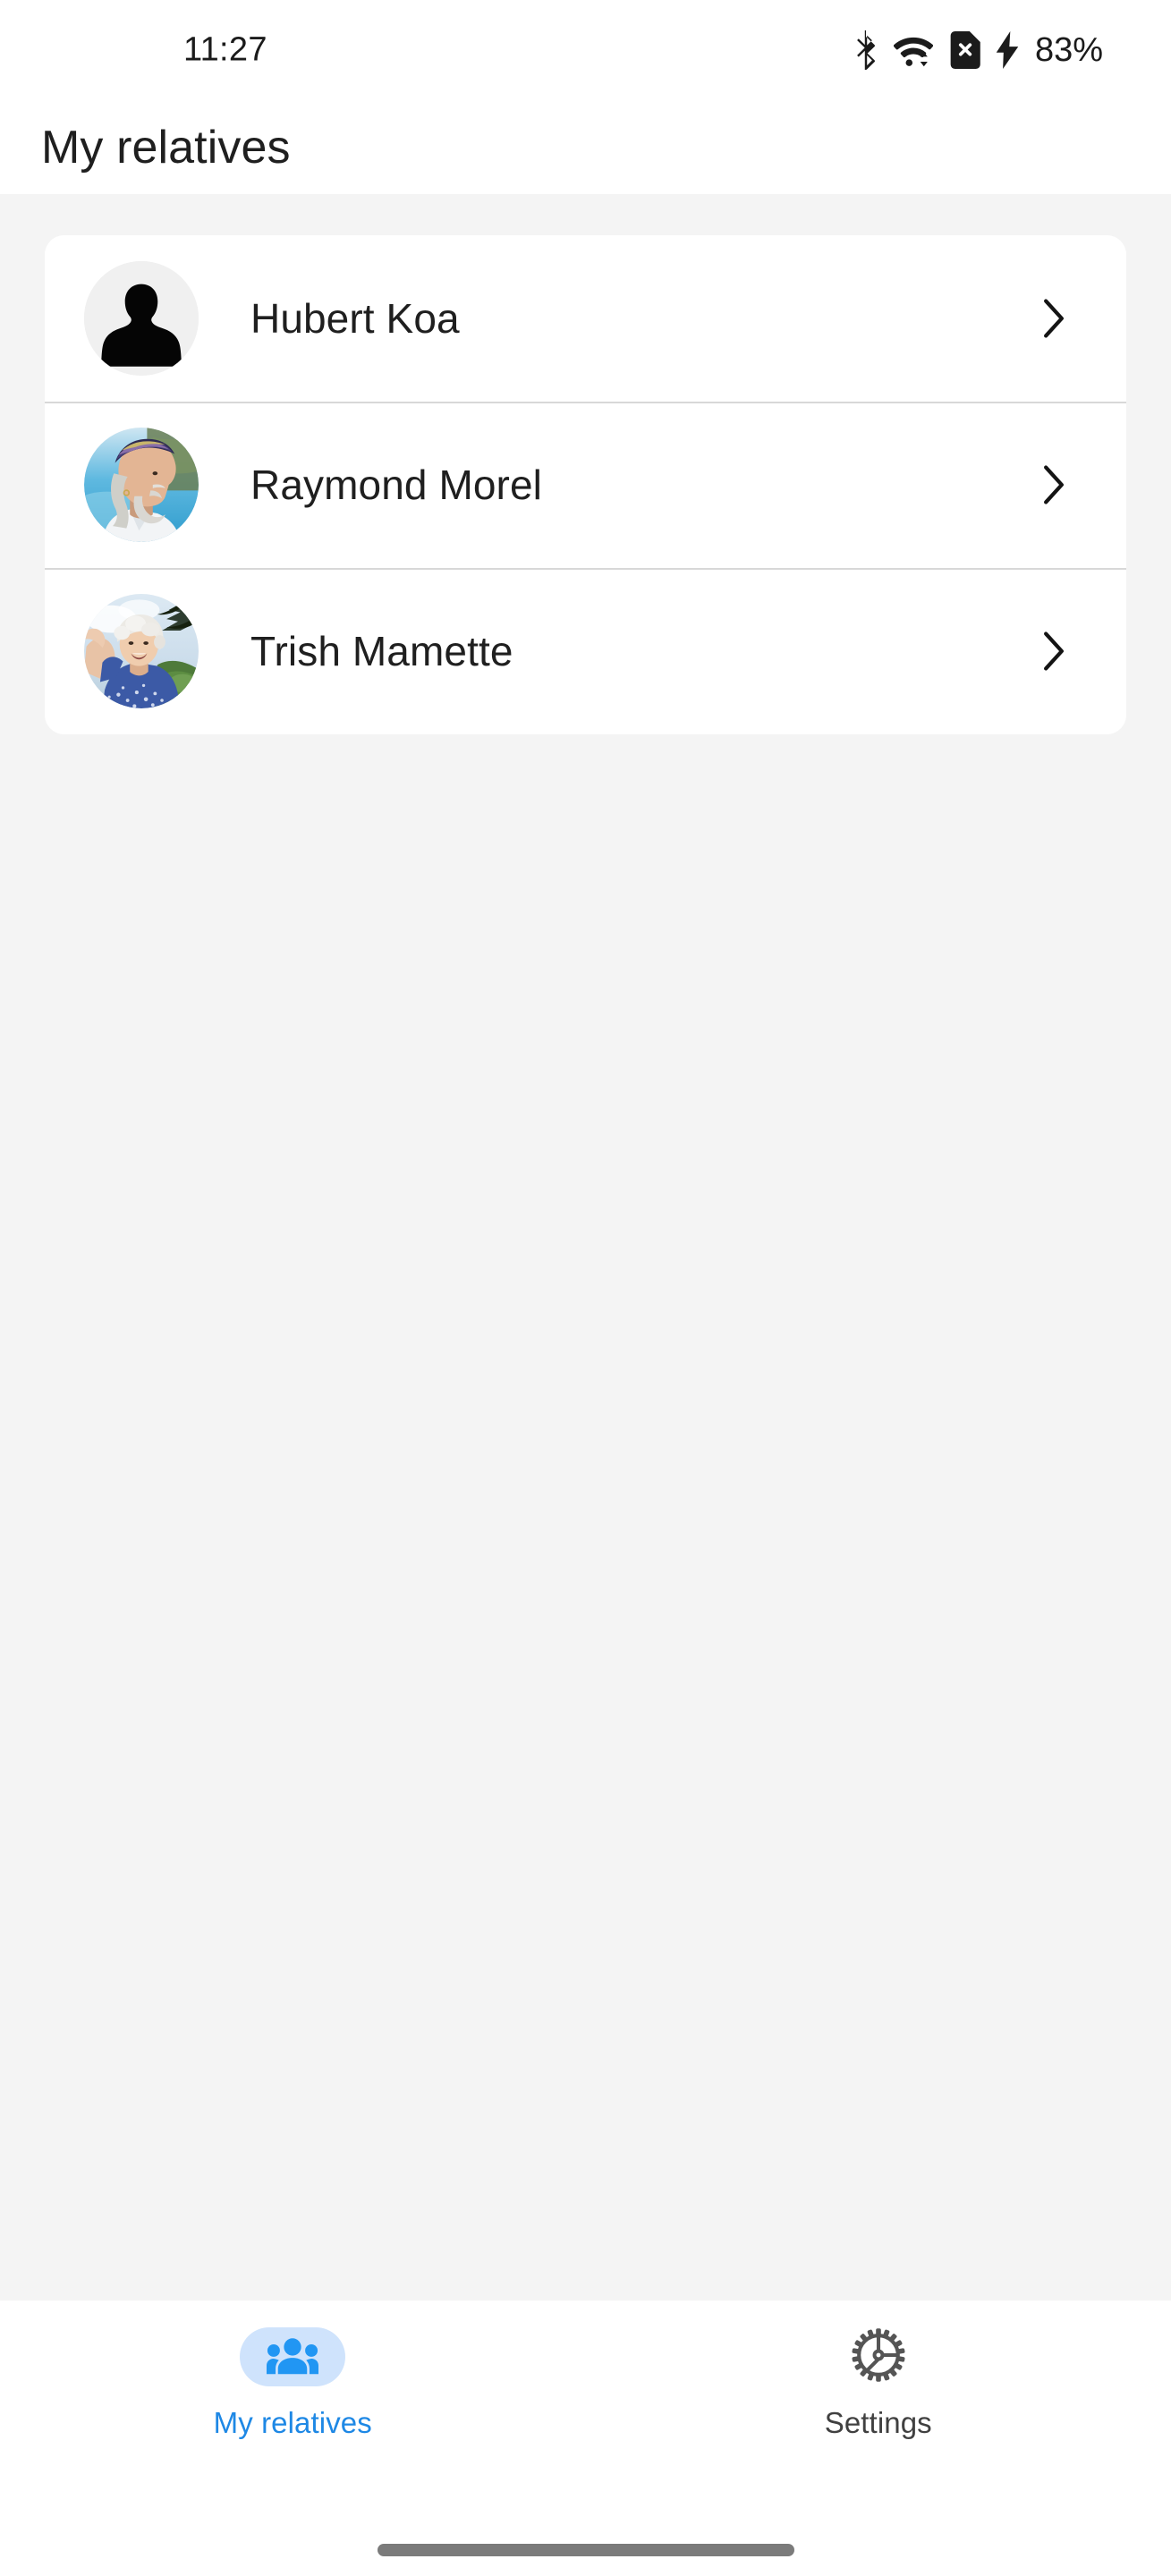 The width and height of the screenshot is (1171, 2576). What do you see at coordinates (585, 147) in the screenshot?
I see `app-bar: My relatives` at bounding box center [585, 147].